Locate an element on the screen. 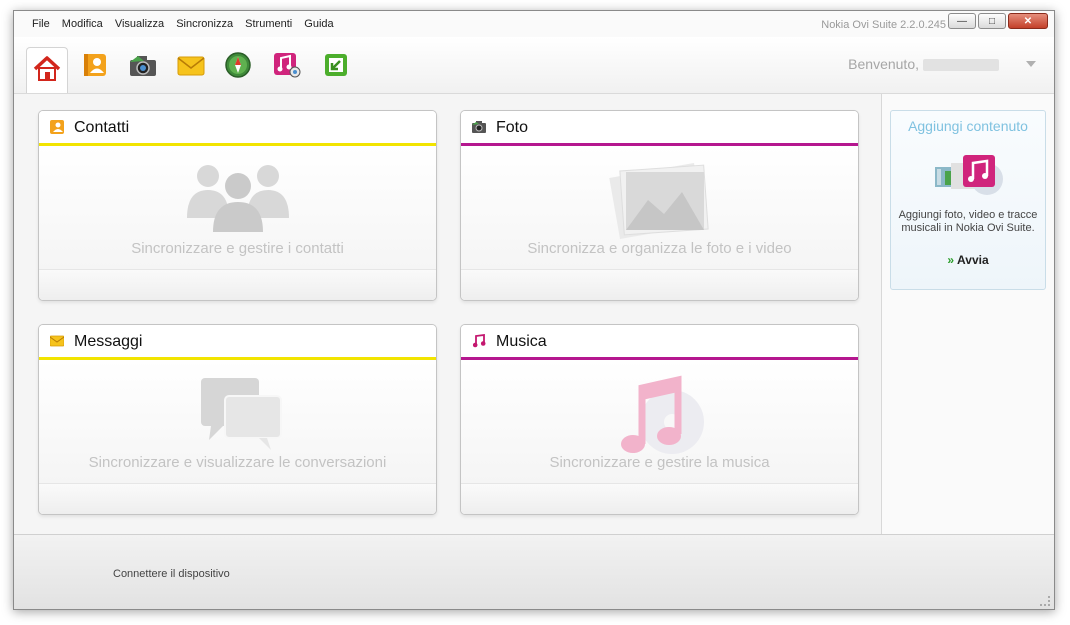 The width and height of the screenshot is (1070, 625). username-redacted is located at coordinates (961, 65).